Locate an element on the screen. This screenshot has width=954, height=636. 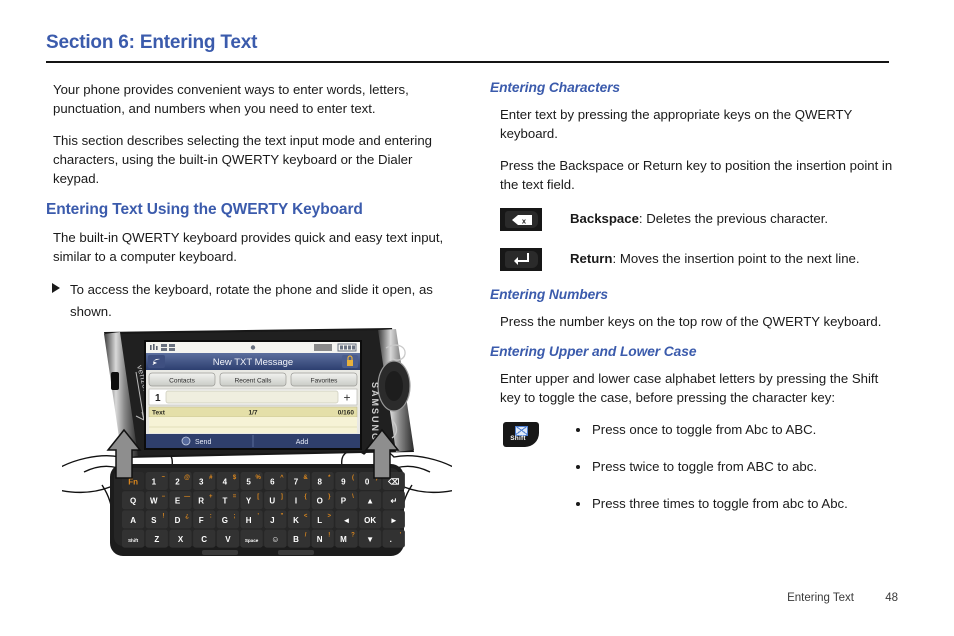
keyboard-key: 1 ~ is located at coordinates (156, 481).